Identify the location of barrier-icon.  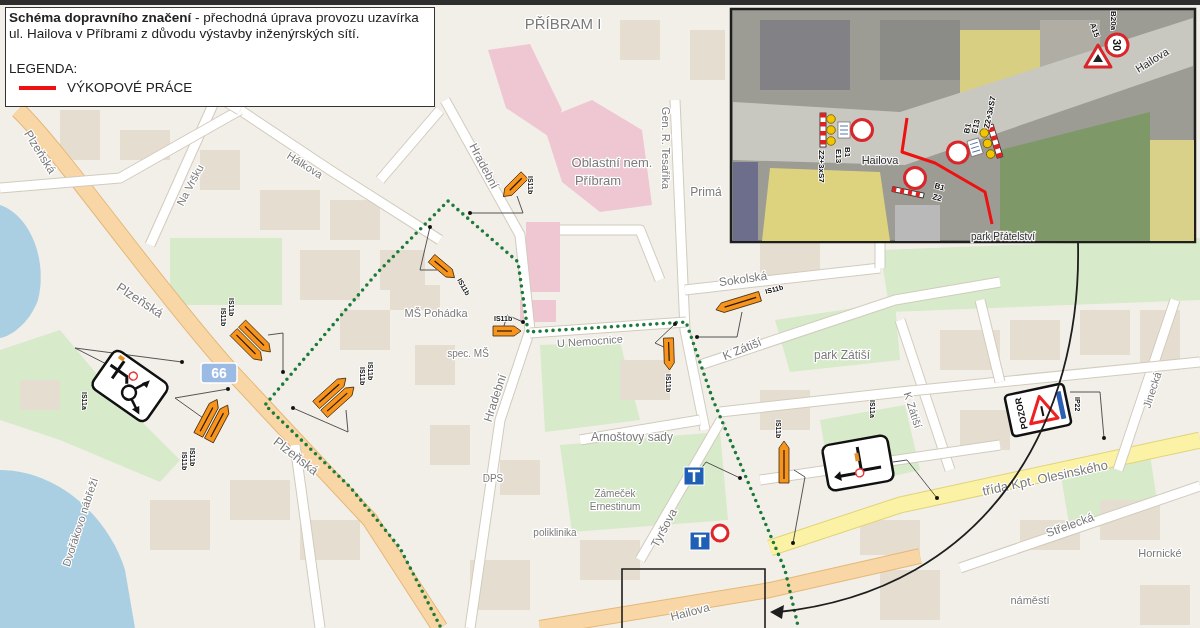
(908, 192).